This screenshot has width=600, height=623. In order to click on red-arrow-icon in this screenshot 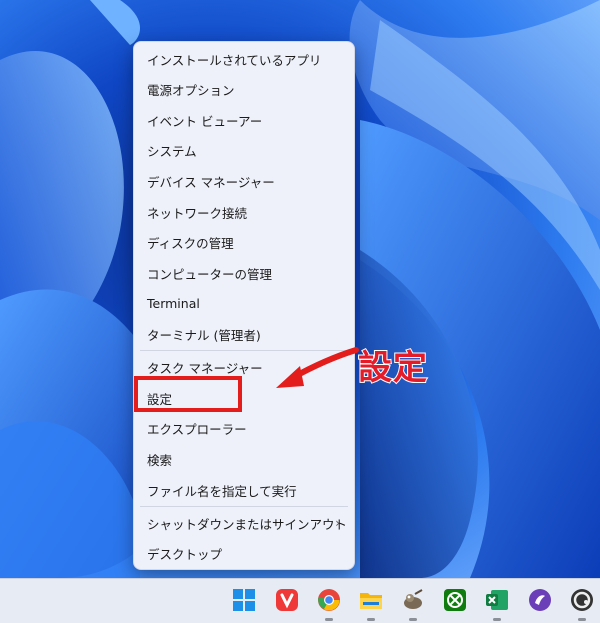, I will do `click(317, 367)`.